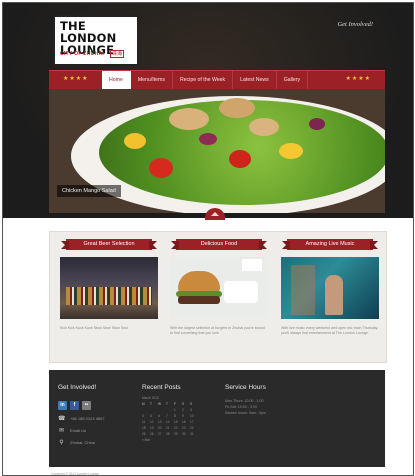  What do you see at coordinates (330, 244) in the screenshot?
I see `feature-title: Amazing Live Music` at bounding box center [330, 244].